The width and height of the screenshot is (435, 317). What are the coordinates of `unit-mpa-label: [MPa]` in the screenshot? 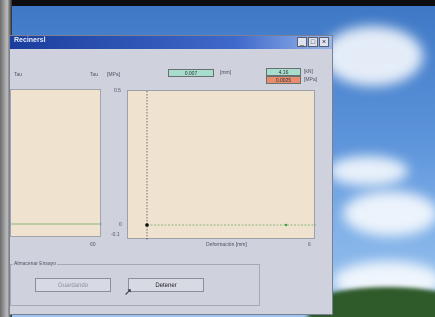 It's located at (114, 75).